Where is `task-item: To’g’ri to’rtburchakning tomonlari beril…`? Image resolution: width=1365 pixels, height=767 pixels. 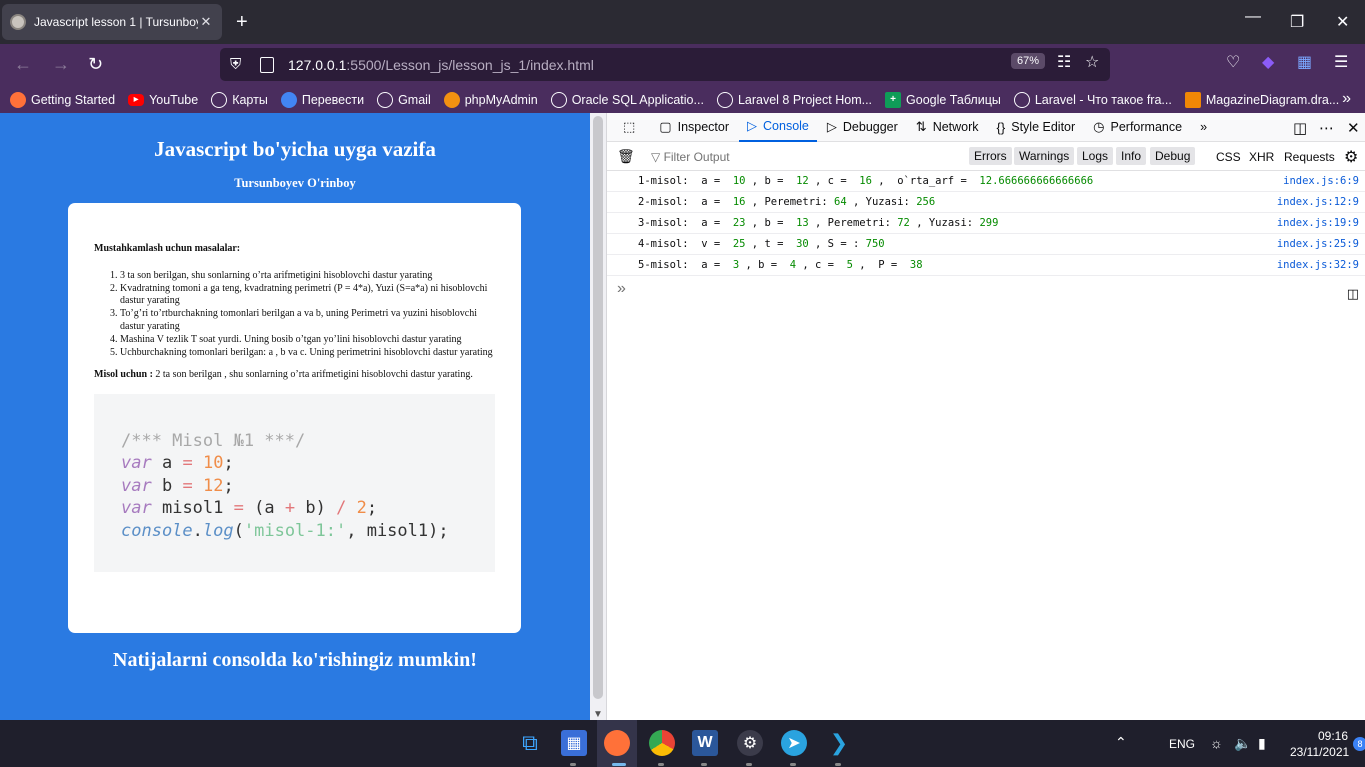 task-item: To’g’ri to’rtburchakning tomonlari beril… is located at coordinates (307, 320).